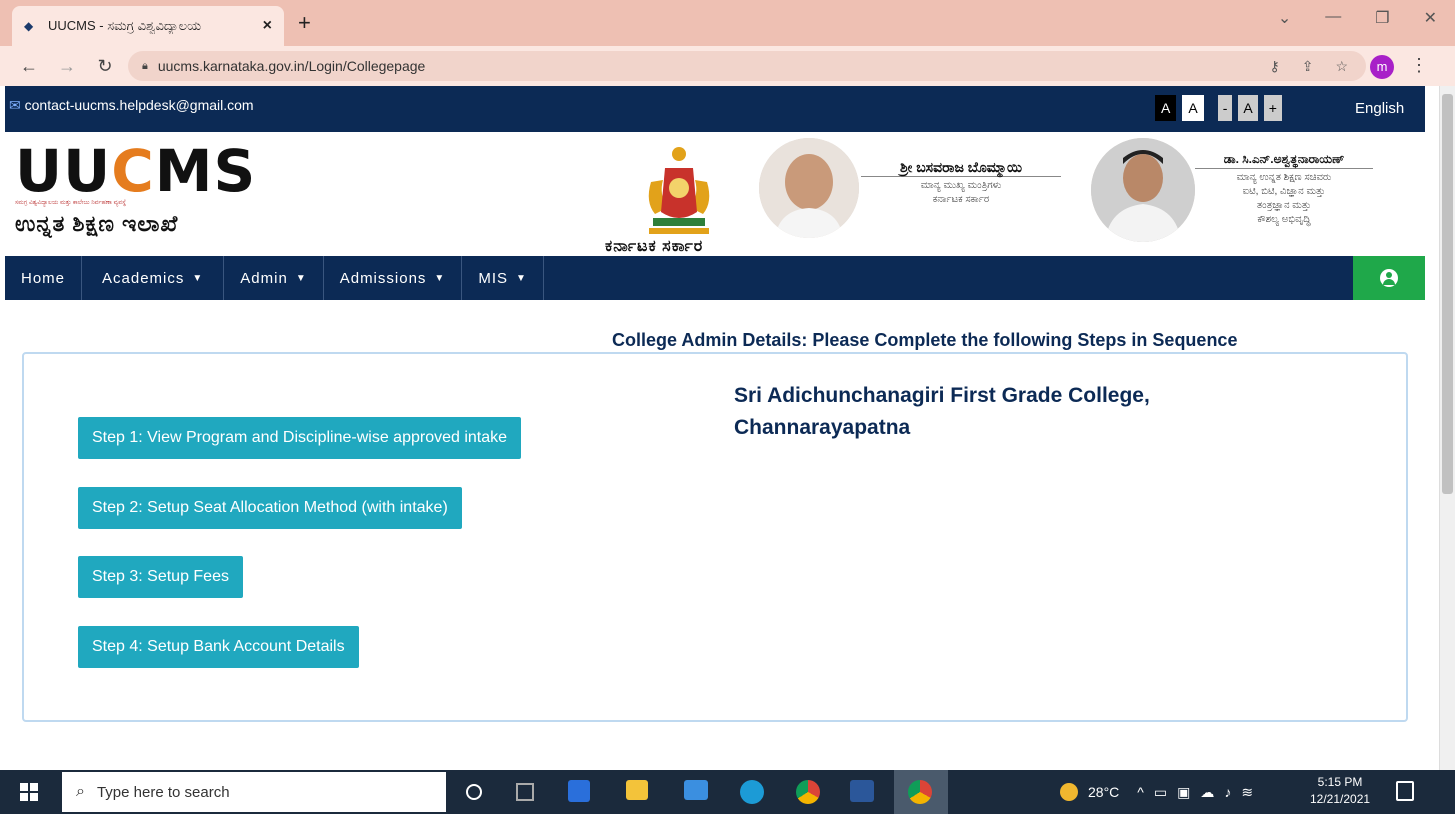 The width and height of the screenshot is (1455, 814). I want to click on page-scrollbar, so click(1447, 428).